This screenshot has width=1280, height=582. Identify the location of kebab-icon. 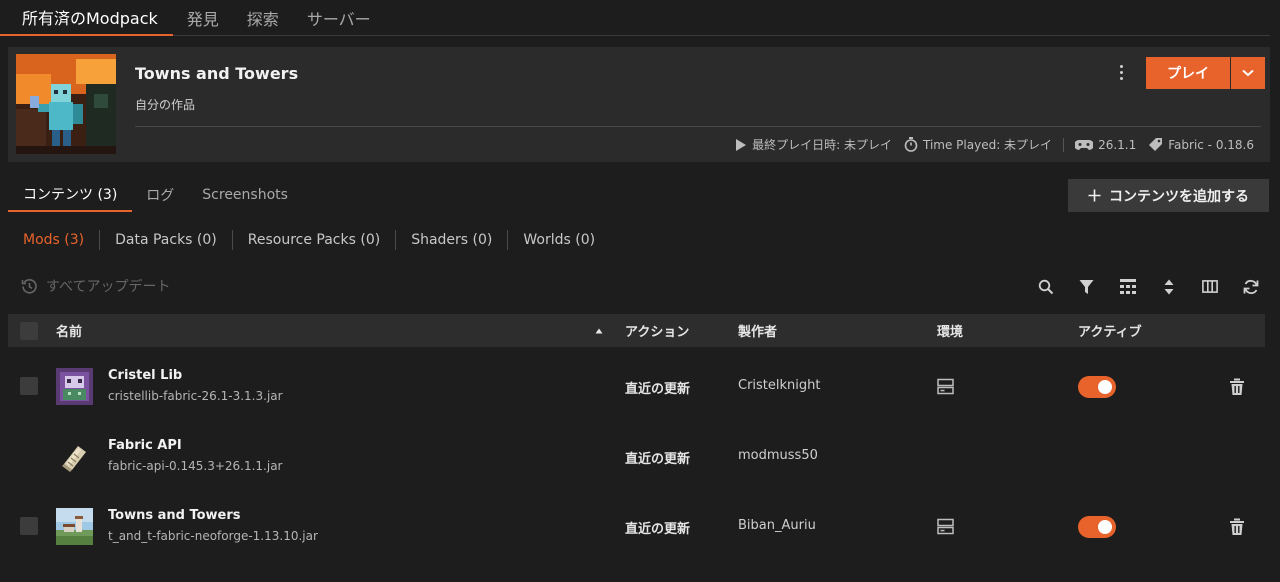
(1121, 73).